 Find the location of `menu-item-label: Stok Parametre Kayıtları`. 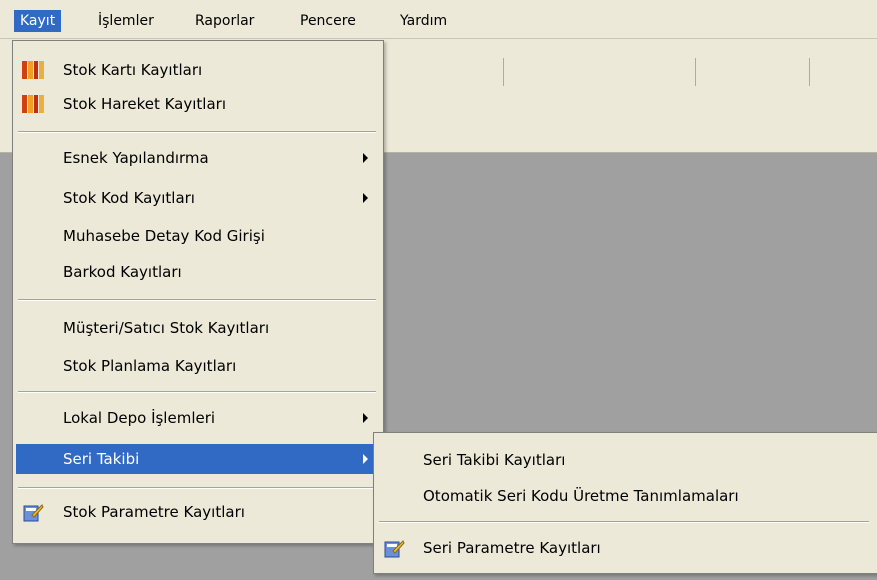

menu-item-label: Stok Parametre Kayıtları is located at coordinates (154, 512).